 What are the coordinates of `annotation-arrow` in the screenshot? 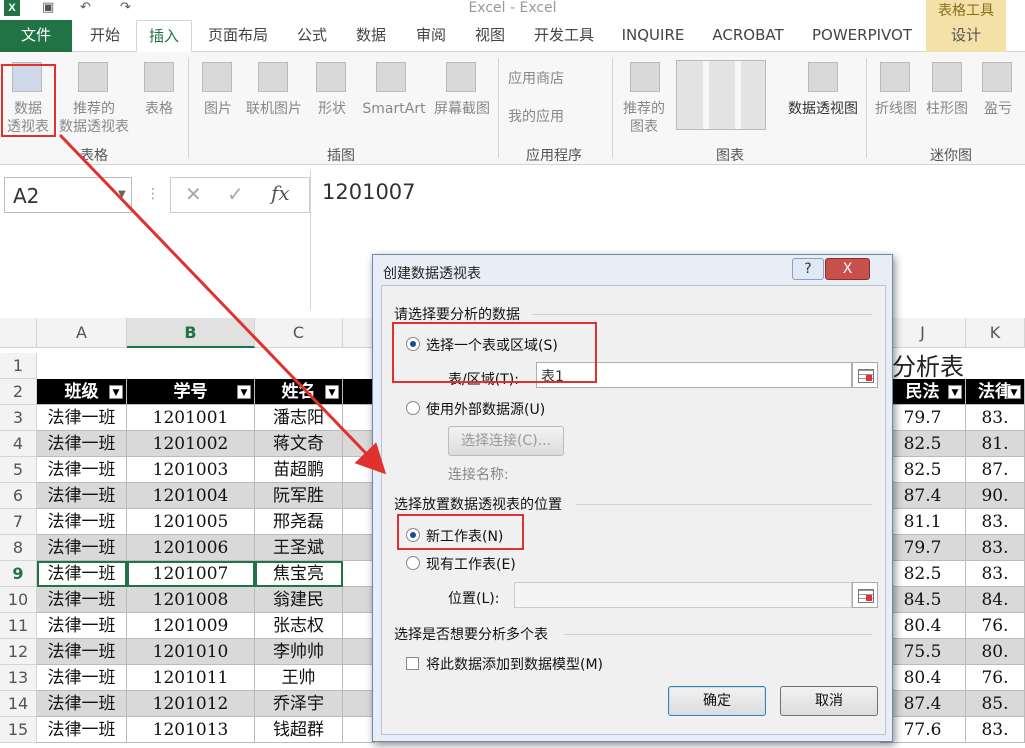 It's located at (222, 304).